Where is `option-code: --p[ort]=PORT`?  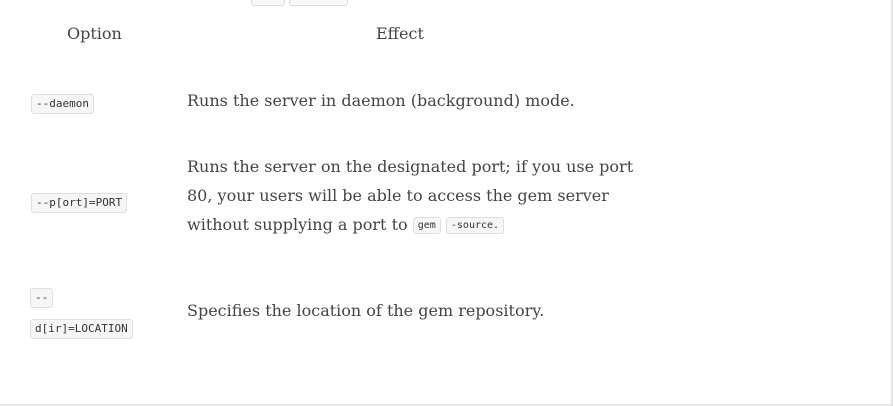 option-code: --p[ort]=PORT is located at coordinates (79, 203).